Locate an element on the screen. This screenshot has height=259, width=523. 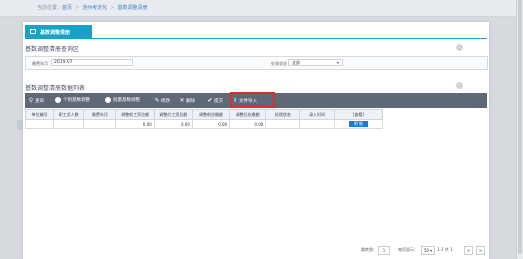
submit-button: ✔提交 is located at coordinates (215, 100).